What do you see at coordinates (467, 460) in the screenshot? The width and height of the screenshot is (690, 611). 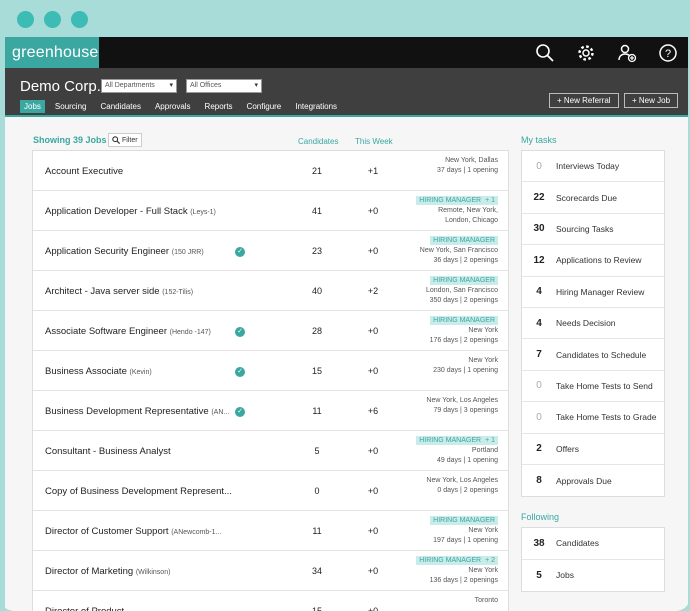 I see `job-stats: 49 days | 1 opening` at bounding box center [467, 460].